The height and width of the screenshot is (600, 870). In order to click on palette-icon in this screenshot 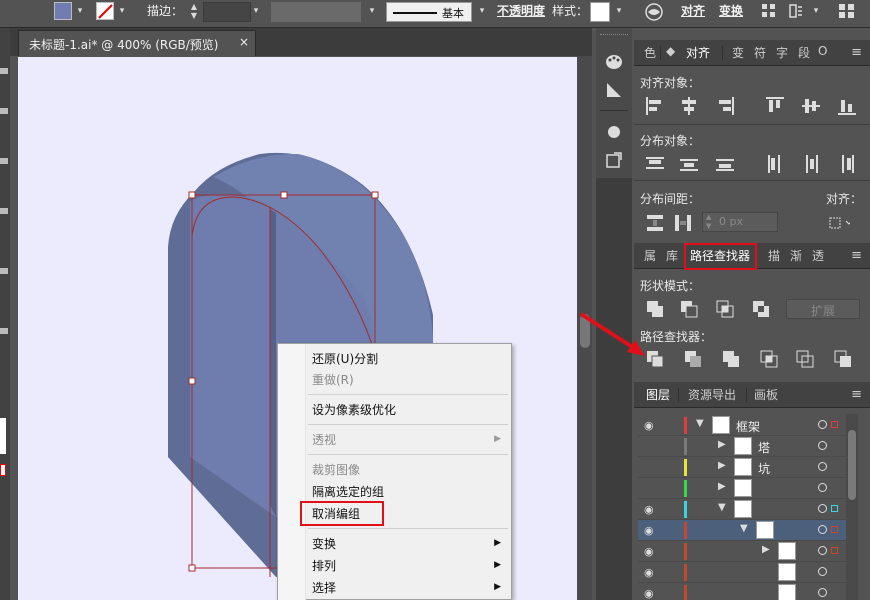, I will do `click(614, 62)`.